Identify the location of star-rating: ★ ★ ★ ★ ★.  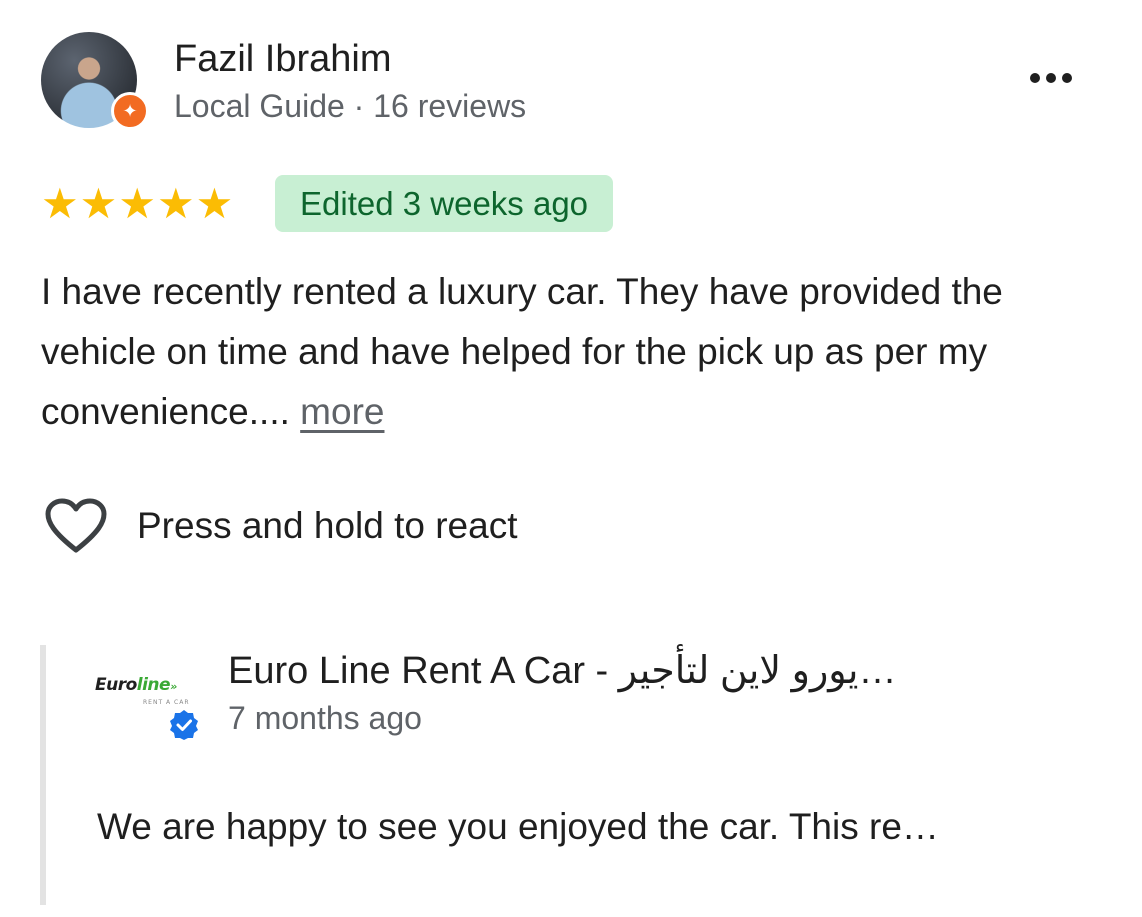
(137, 204).